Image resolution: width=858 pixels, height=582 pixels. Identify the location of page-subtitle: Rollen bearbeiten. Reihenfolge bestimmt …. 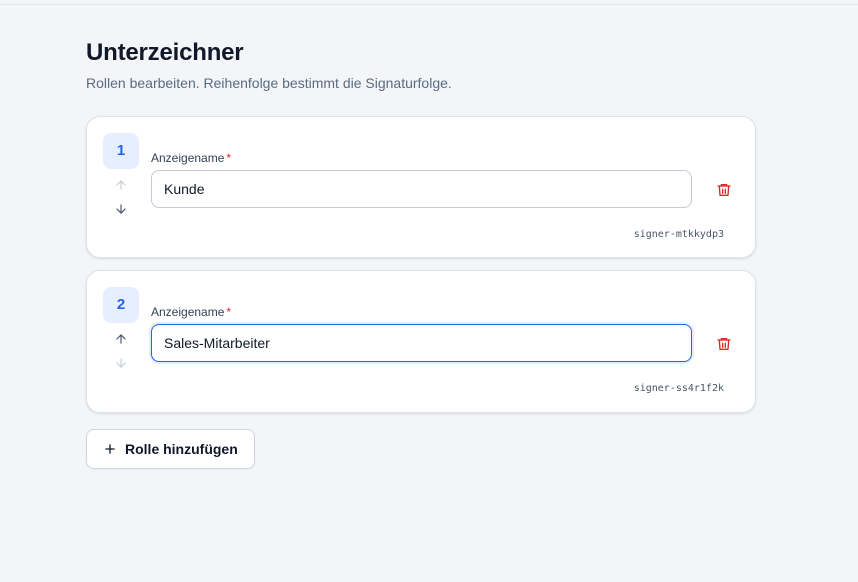
(269, 83).